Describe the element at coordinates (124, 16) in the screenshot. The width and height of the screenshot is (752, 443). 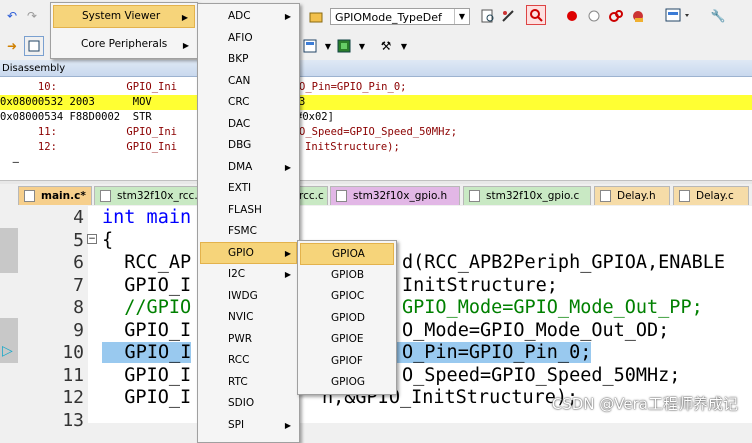
I see `menu-item-system-viewer: System Viewer ▶` at that location.